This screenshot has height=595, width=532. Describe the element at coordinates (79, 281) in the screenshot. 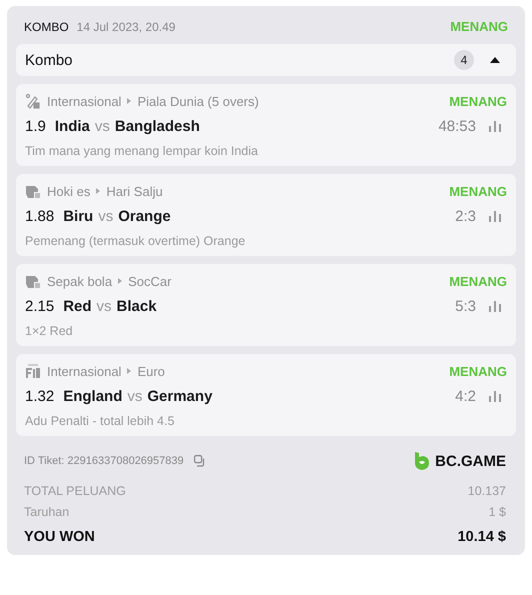

I see `category-label: Sepak bola` at that location.